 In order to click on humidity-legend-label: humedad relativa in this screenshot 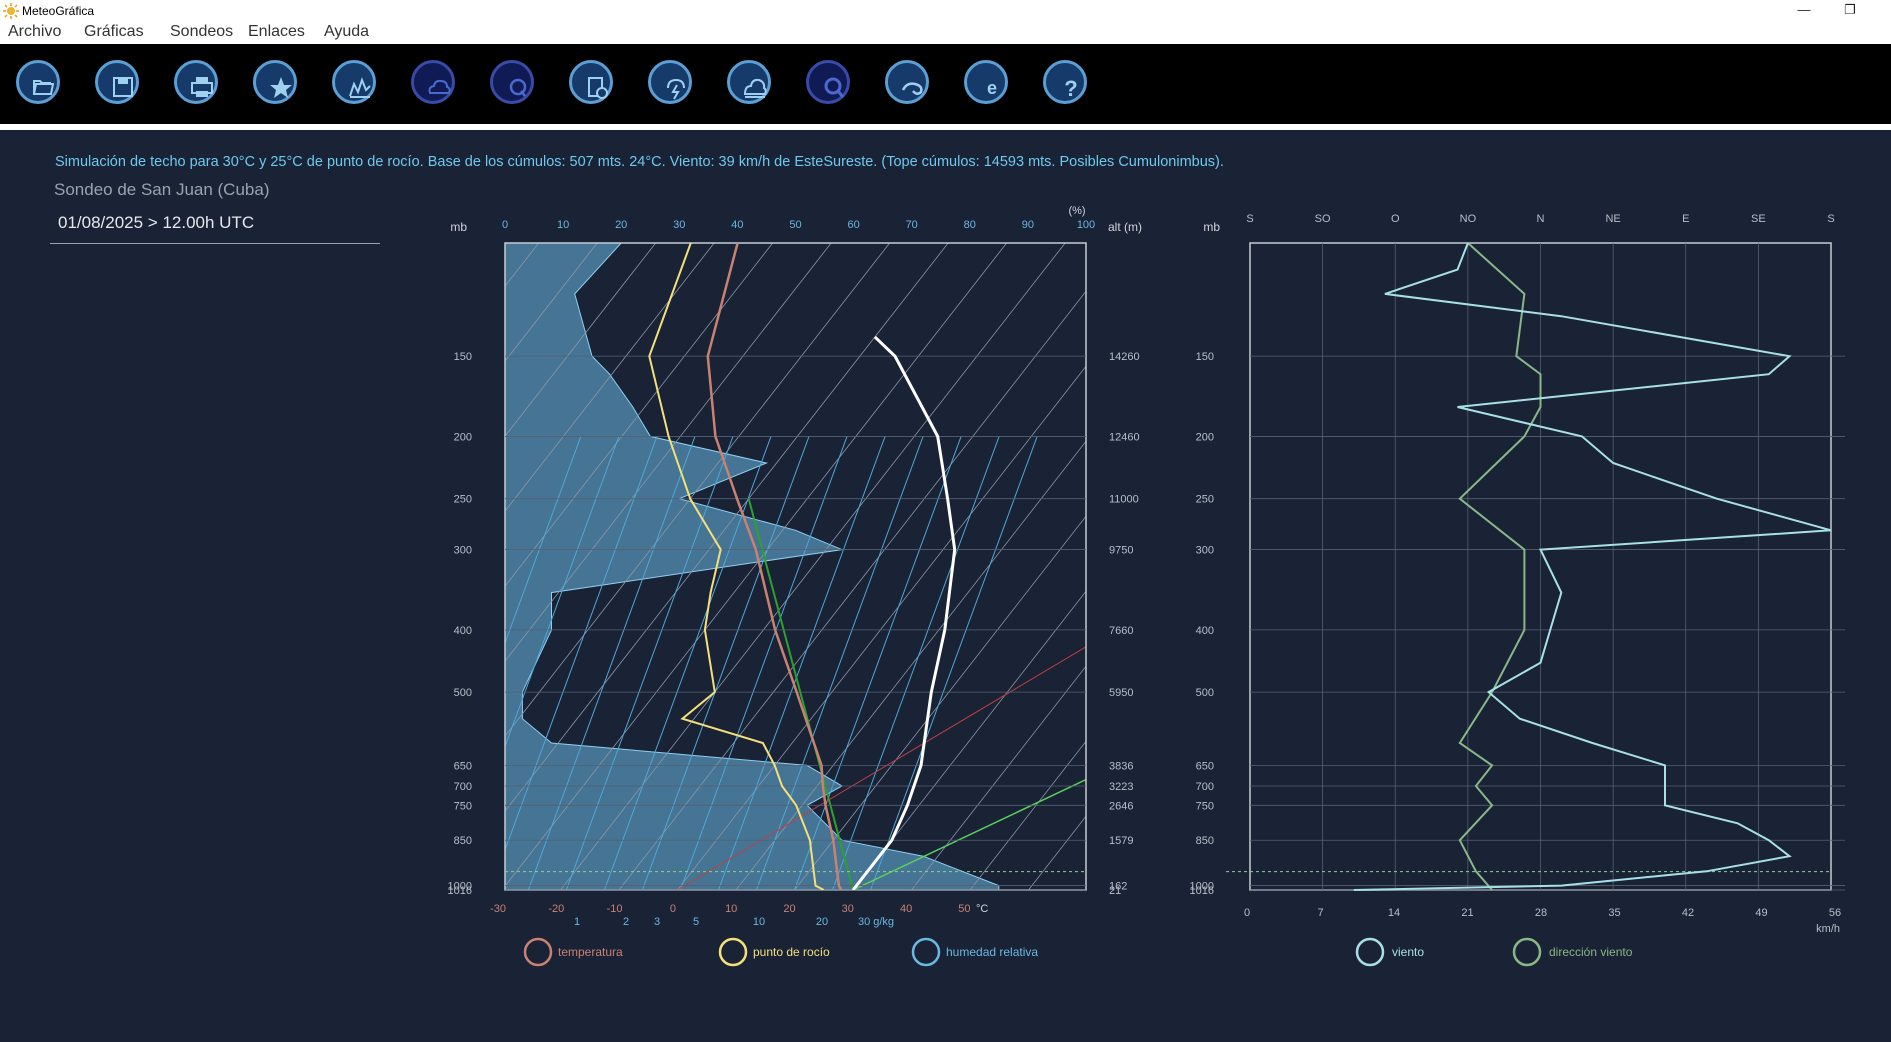, I will do `click(992, 952)`.